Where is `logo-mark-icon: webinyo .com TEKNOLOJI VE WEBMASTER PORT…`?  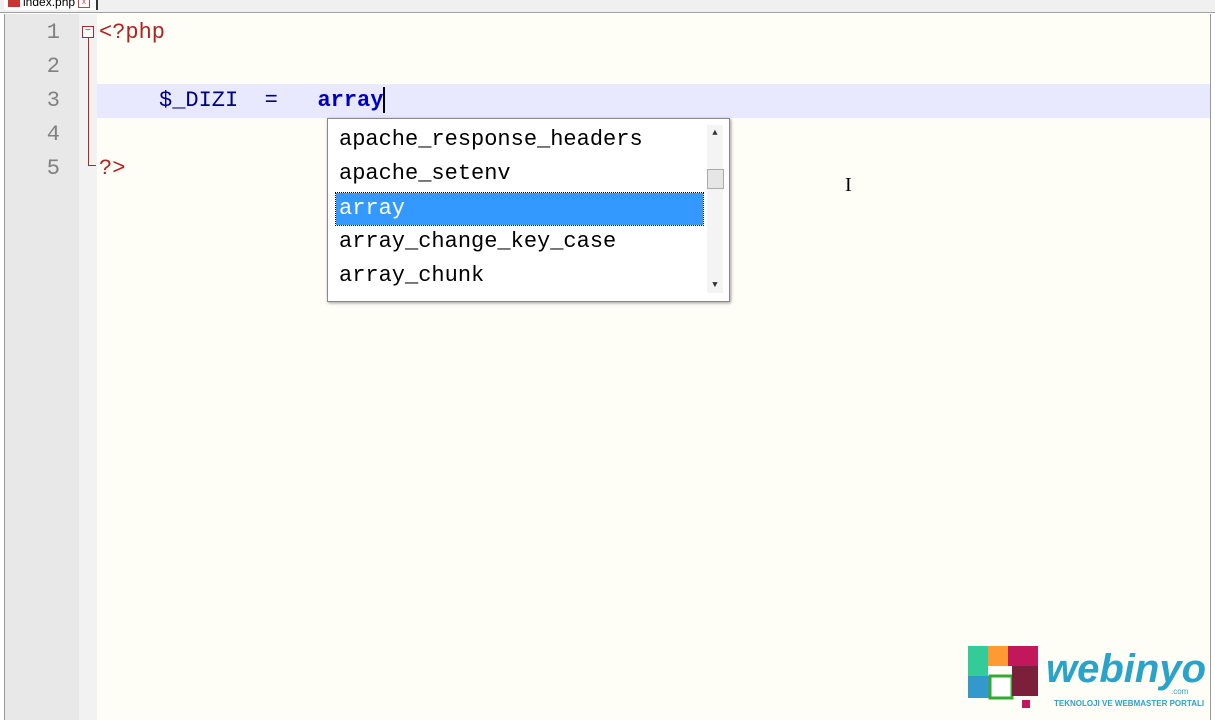
logo-mark-icon: webinyo .com TEKNOLOJI VE WEBMASTER PORT… is located at coordinates (1087, 677).